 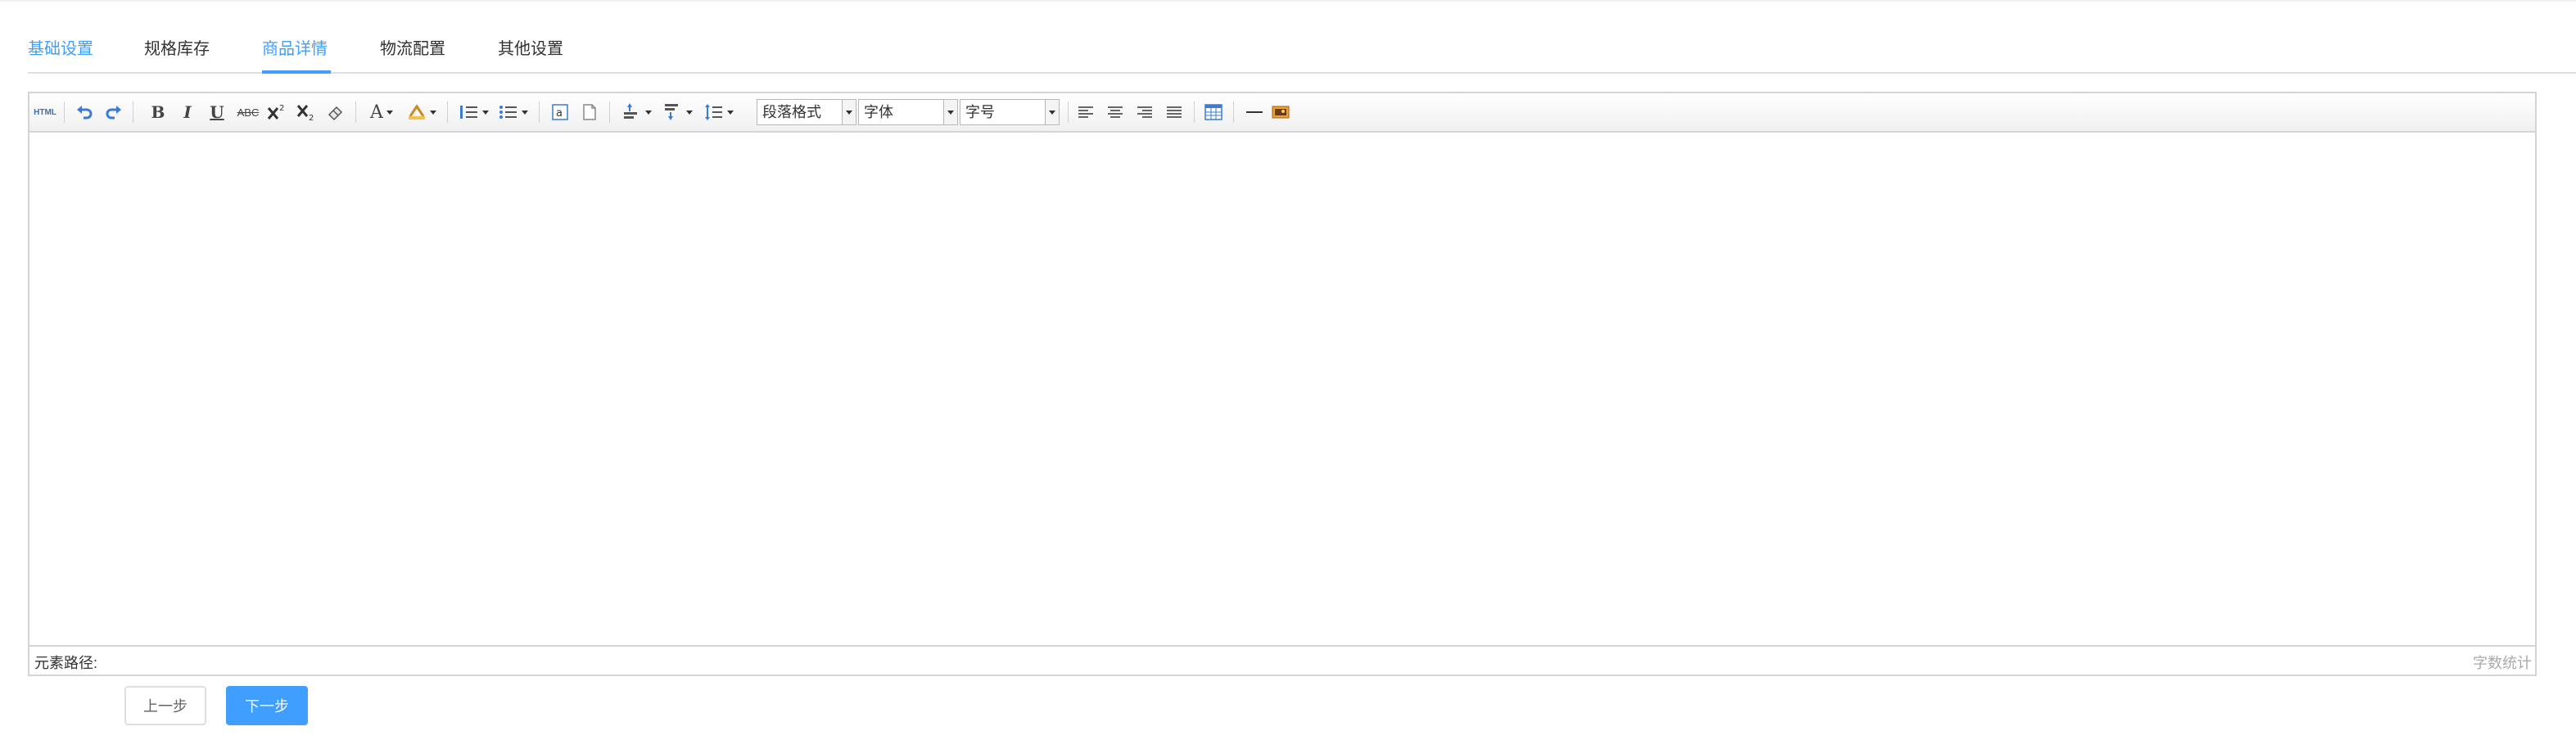 I want to click on superscript-button: 2, so click(x=276, y=112).